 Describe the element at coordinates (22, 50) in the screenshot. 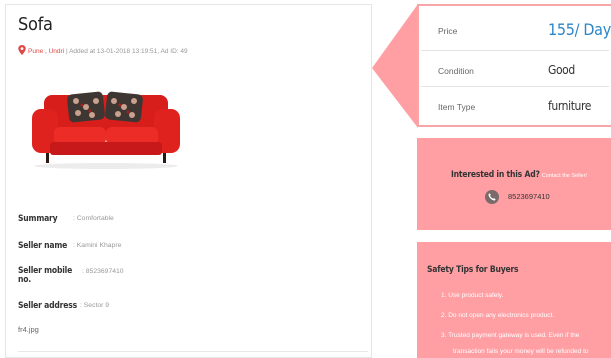

I see `location-pin-icon` at that location.